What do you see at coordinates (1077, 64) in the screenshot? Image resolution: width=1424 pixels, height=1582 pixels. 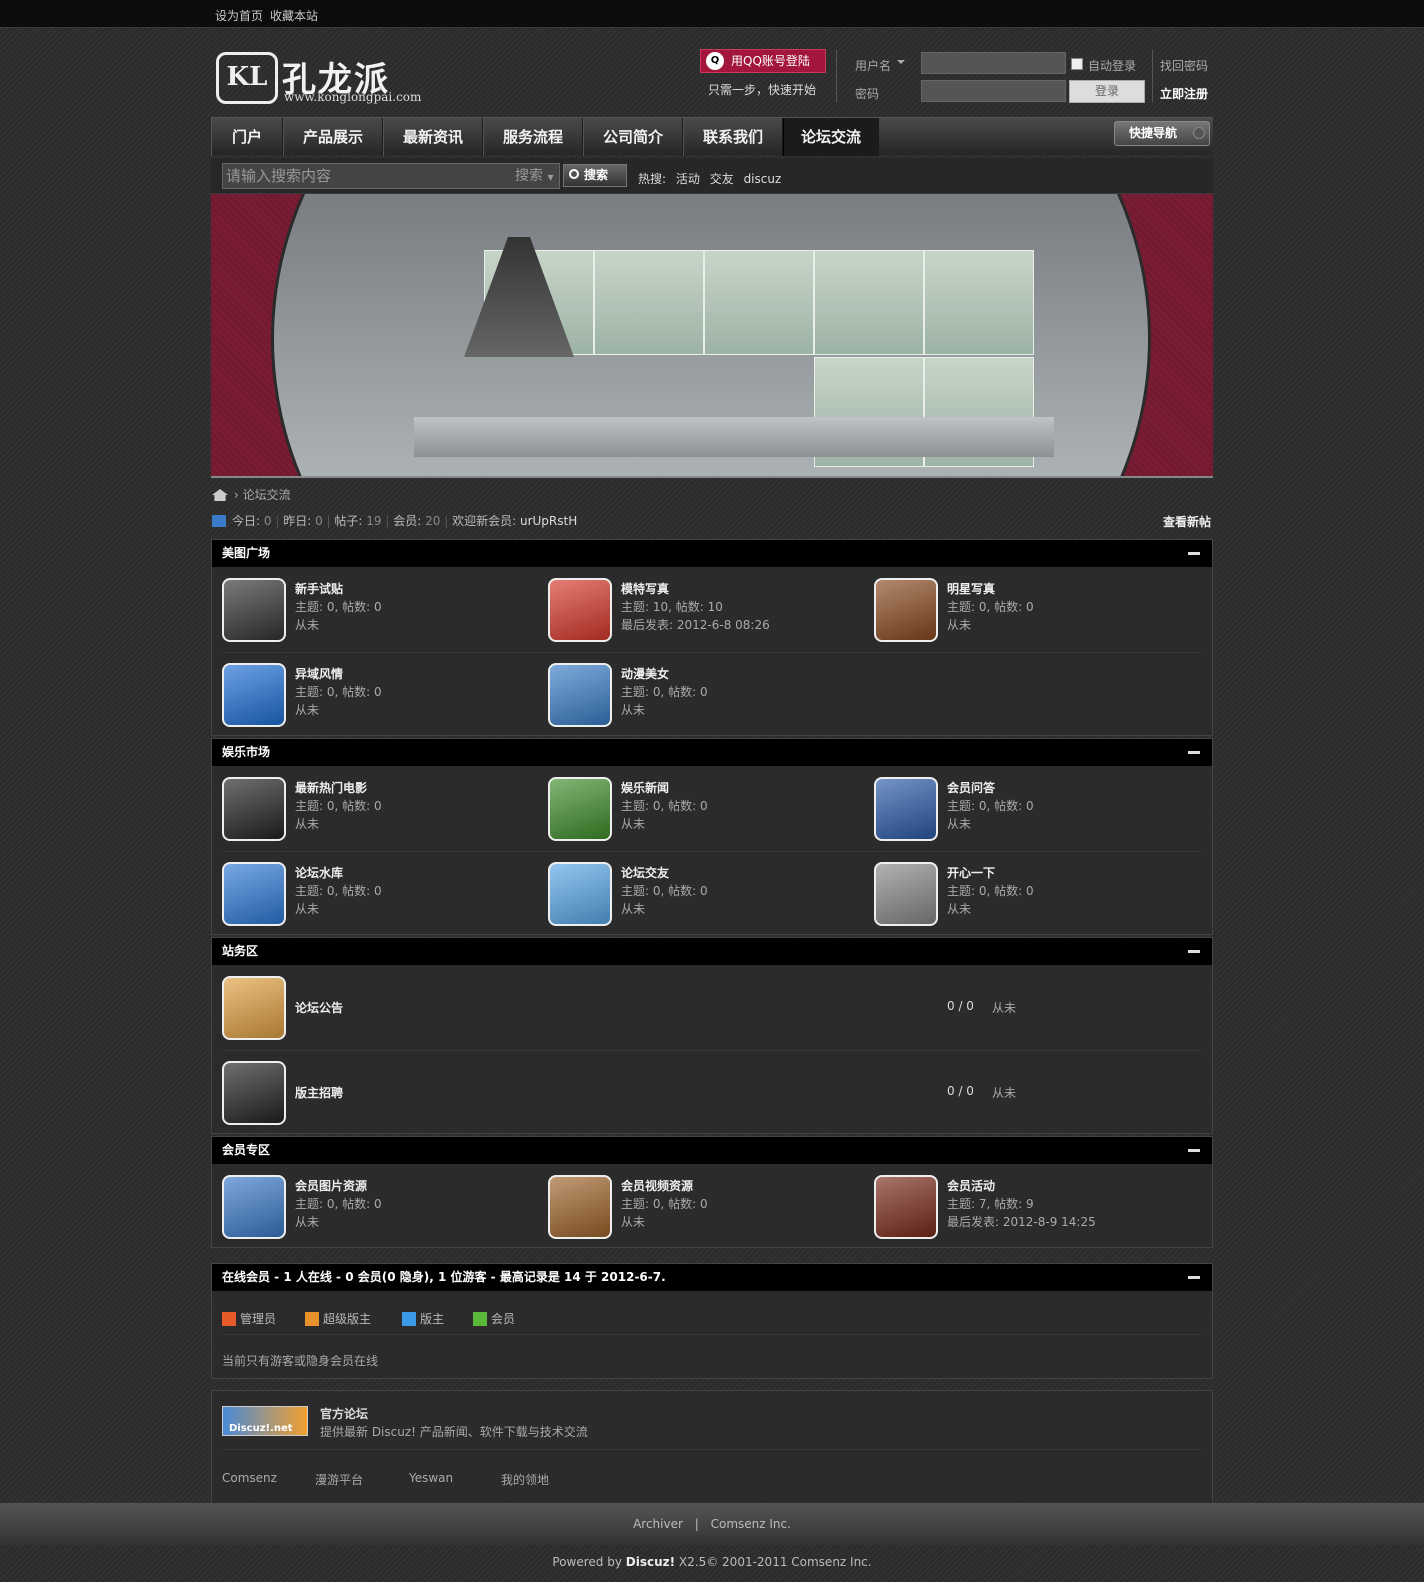 I see `auto-login-checkbox` at bounding box center [1077, 64].